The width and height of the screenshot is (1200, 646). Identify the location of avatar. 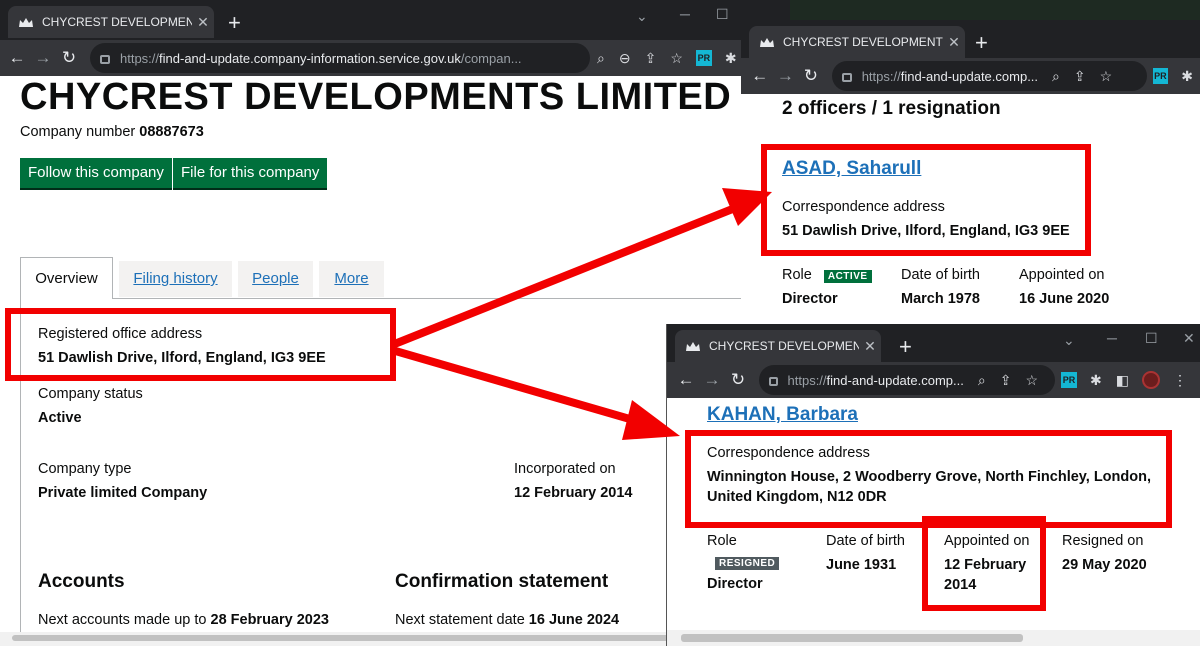
(1150, 380).